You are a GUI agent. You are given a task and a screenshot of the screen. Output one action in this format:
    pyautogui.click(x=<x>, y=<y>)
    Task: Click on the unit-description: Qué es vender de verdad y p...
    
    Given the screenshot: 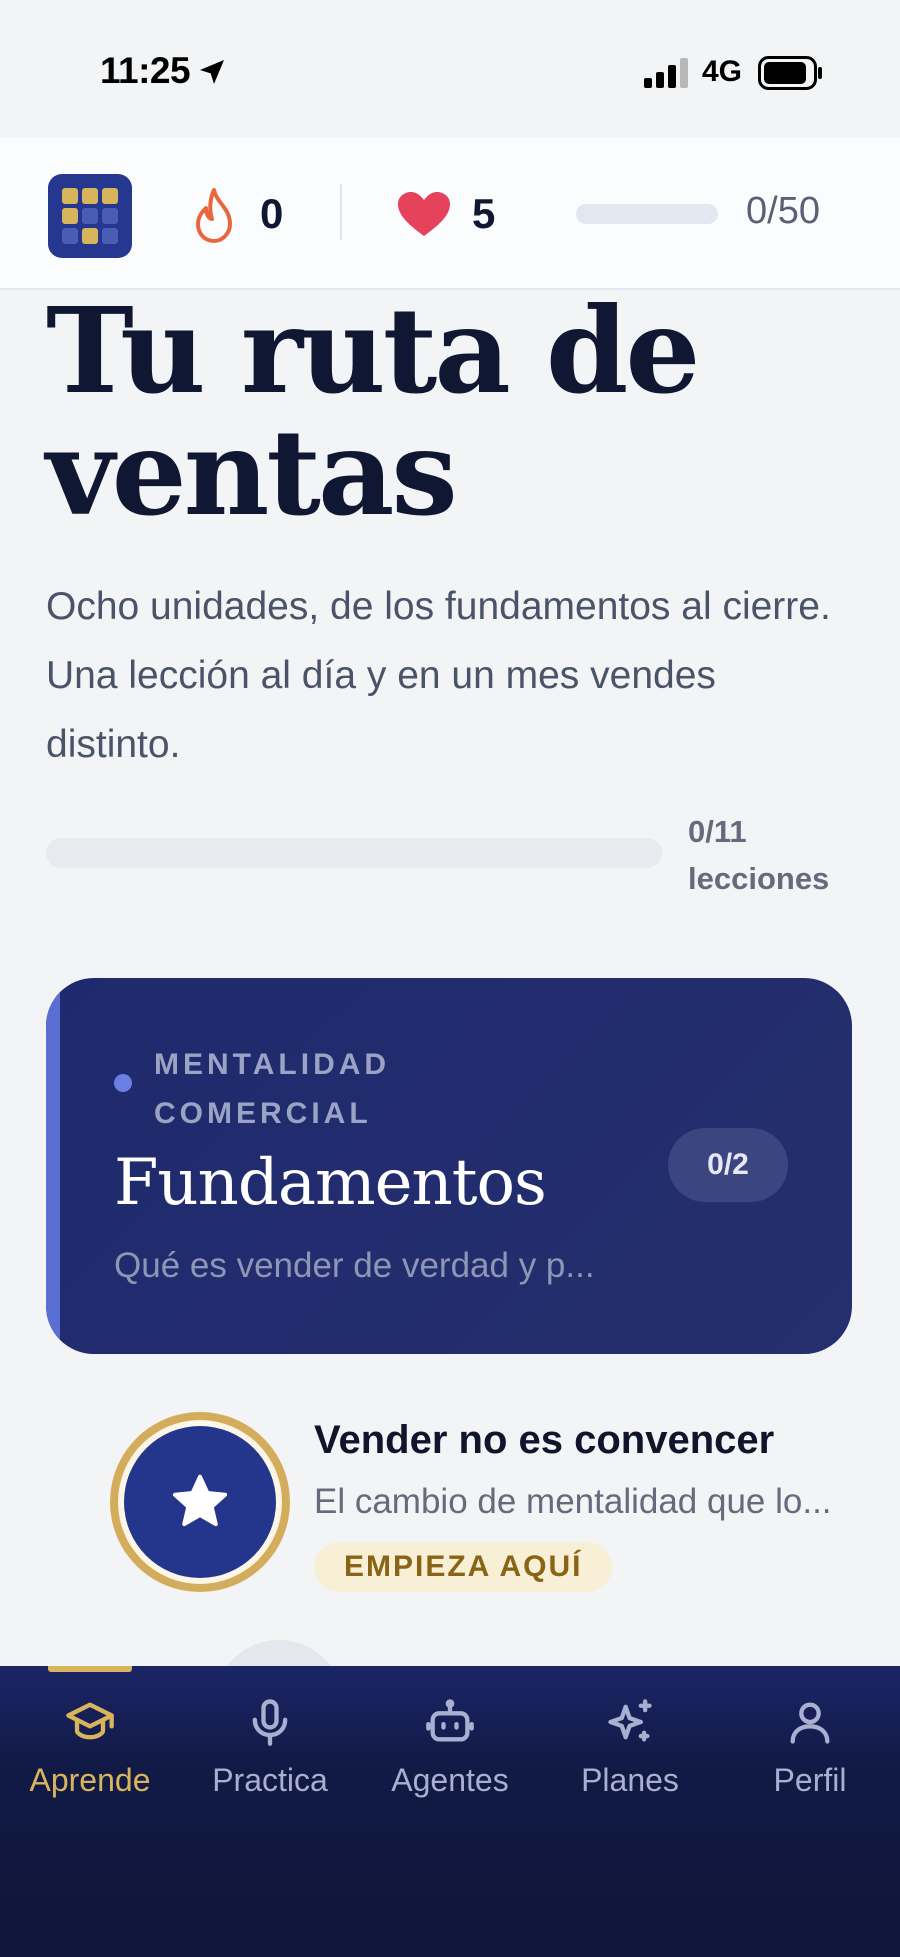 What is the action you would take?
    pyautogui.click(x=354, y=1265)
    